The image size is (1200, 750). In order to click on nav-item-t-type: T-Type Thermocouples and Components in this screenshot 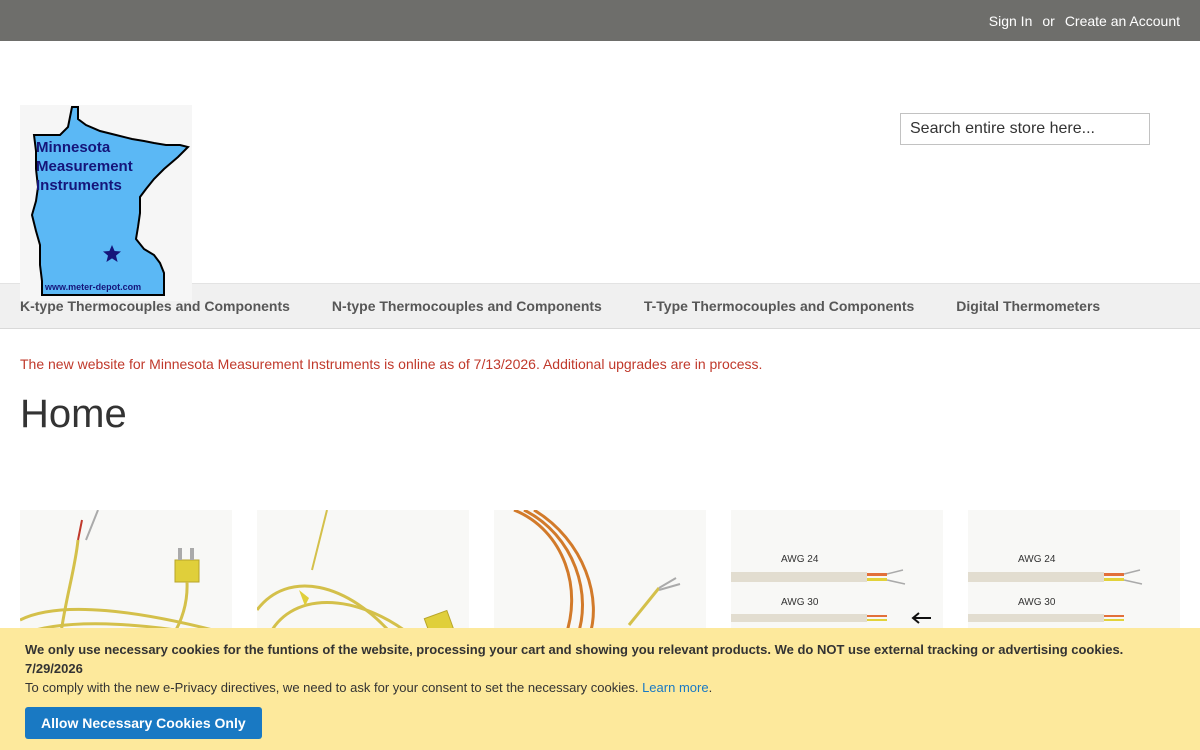, I will do `click(779, 306)`.